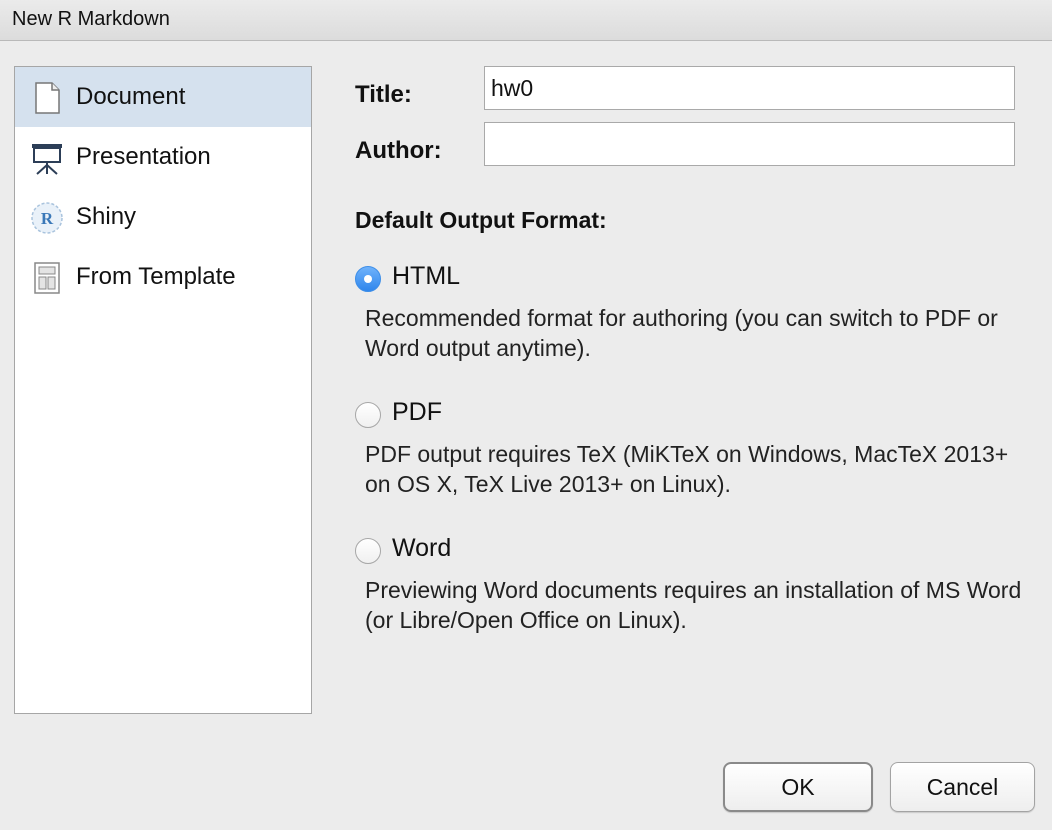 The image size is (1052, 830). Describe the element at coordinates (163, 217) in the screenshot. I see `sidebar-item-shiny: R Shiny` at that location.